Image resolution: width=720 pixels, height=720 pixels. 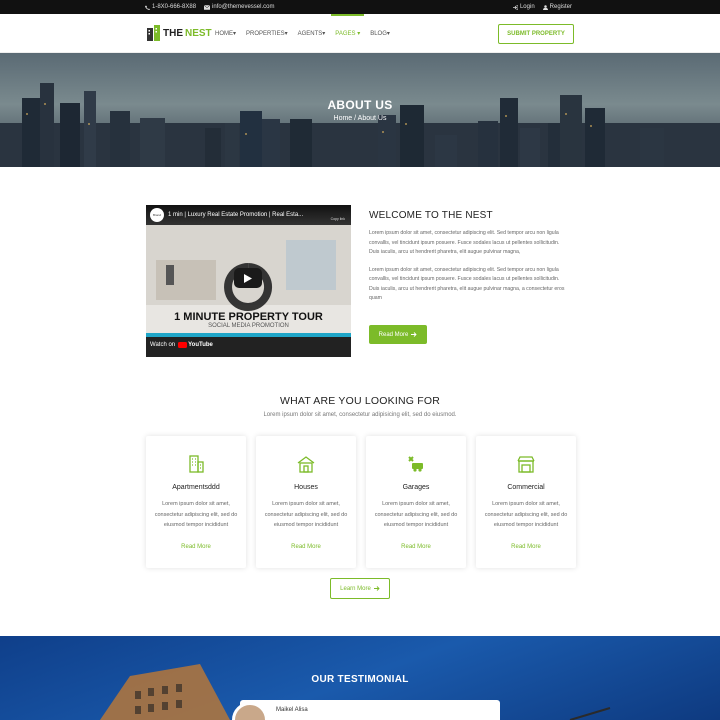 I want to click on welcome-title: WELCOME TO THE NEST, so click(x=431, y=215).